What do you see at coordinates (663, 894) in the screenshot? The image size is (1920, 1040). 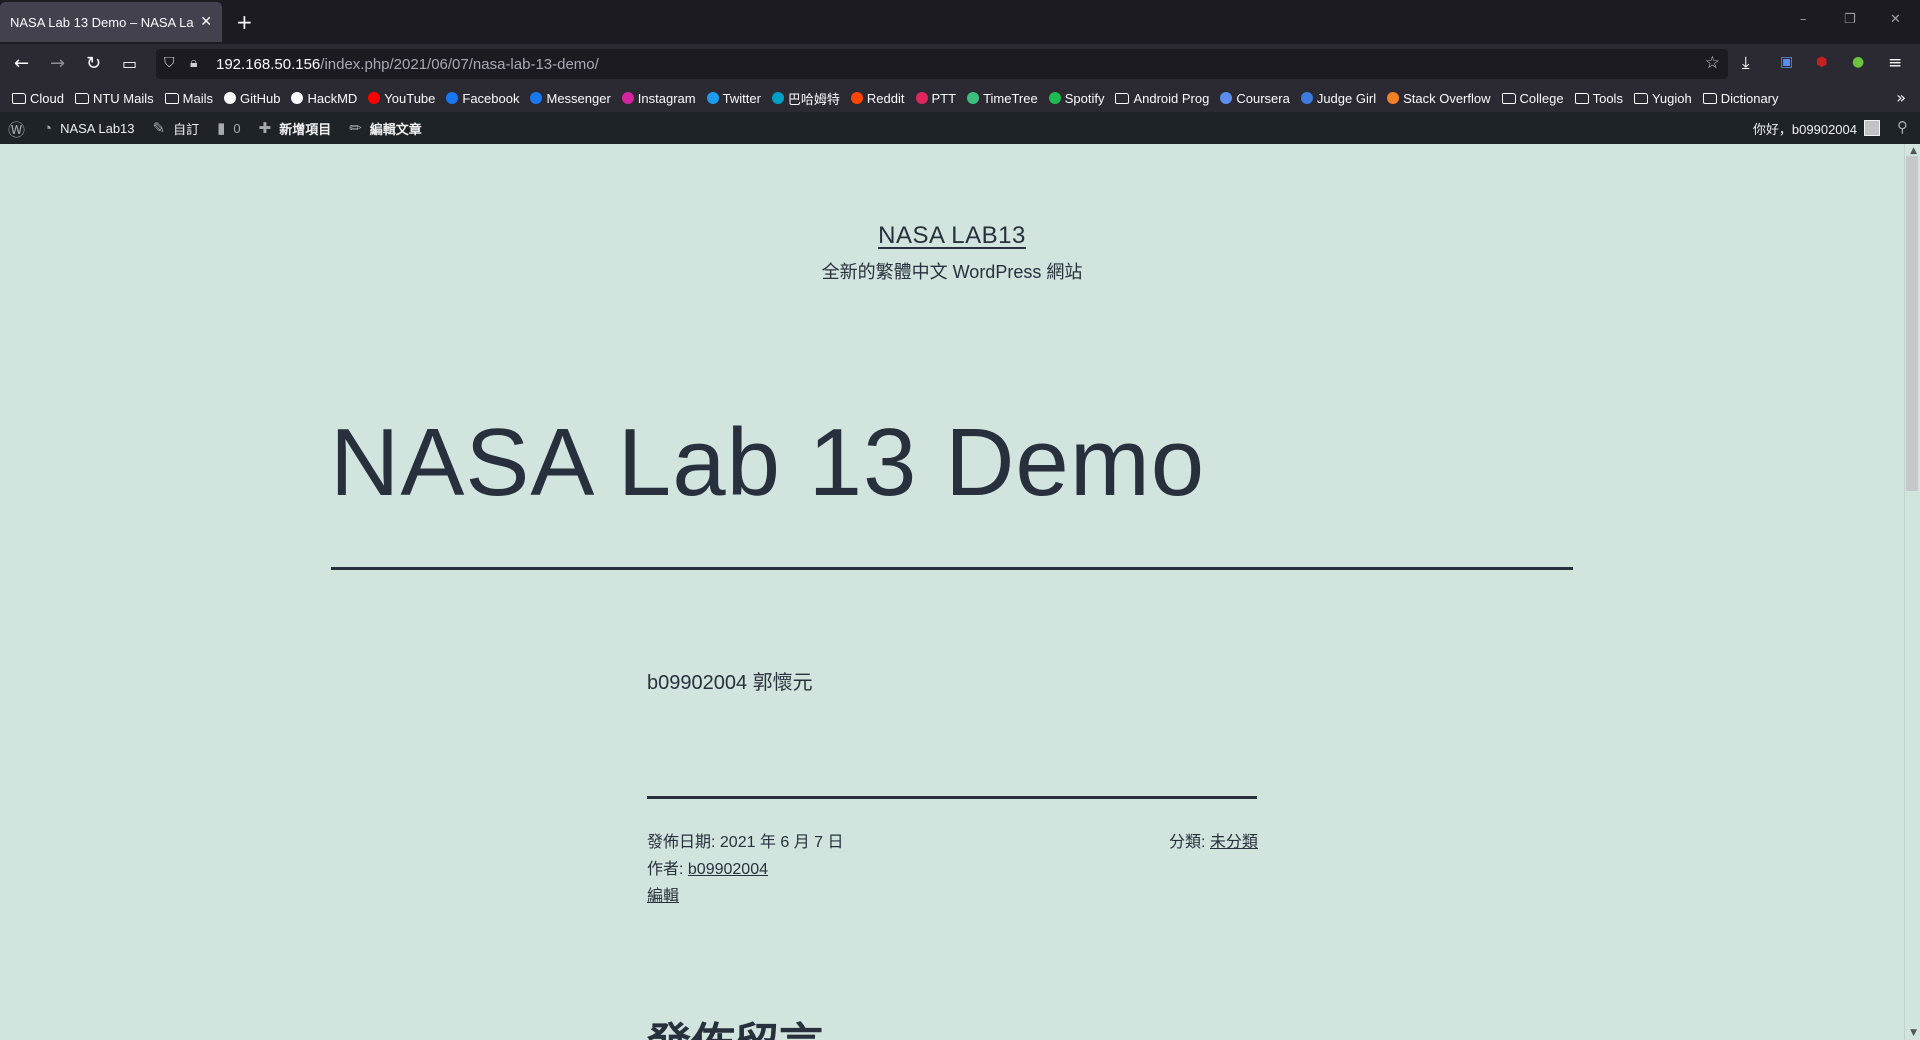 I see `edit-link: 編輯` at bounding box center [663, 894].